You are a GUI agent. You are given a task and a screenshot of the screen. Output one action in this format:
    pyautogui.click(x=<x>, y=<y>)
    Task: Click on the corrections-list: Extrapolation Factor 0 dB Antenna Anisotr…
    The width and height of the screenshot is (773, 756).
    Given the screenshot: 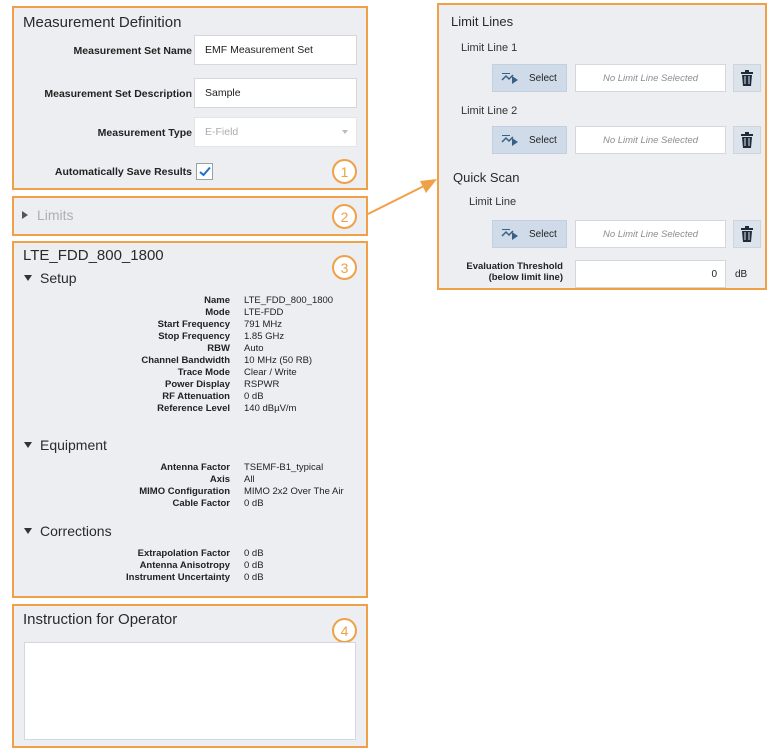 What is the action you would take?
    pyautogui.click(x=190, y=568)
    